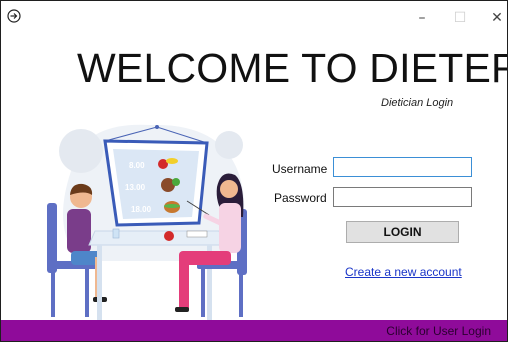 This screenshot has height=342, width=508. I want to click on password-input, so click(402, 197).